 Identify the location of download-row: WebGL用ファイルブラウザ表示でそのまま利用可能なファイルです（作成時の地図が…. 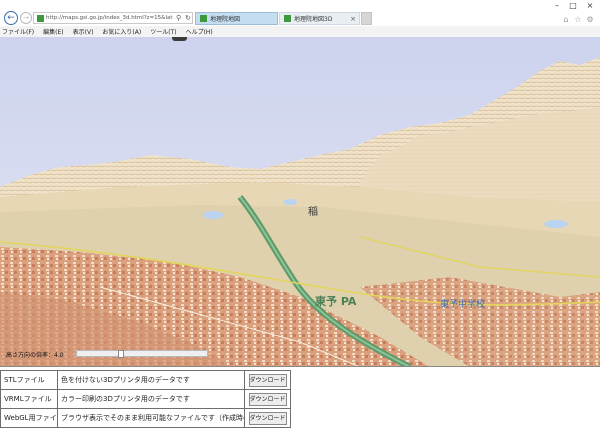
(145, 418).